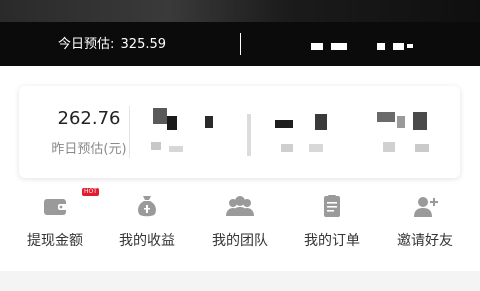 The height and width of the screenshot is (291, 480). Describe the element at coordinates (425, 222) in the screenshot. I see `invite-friends-button: 邀请好友` at that location.